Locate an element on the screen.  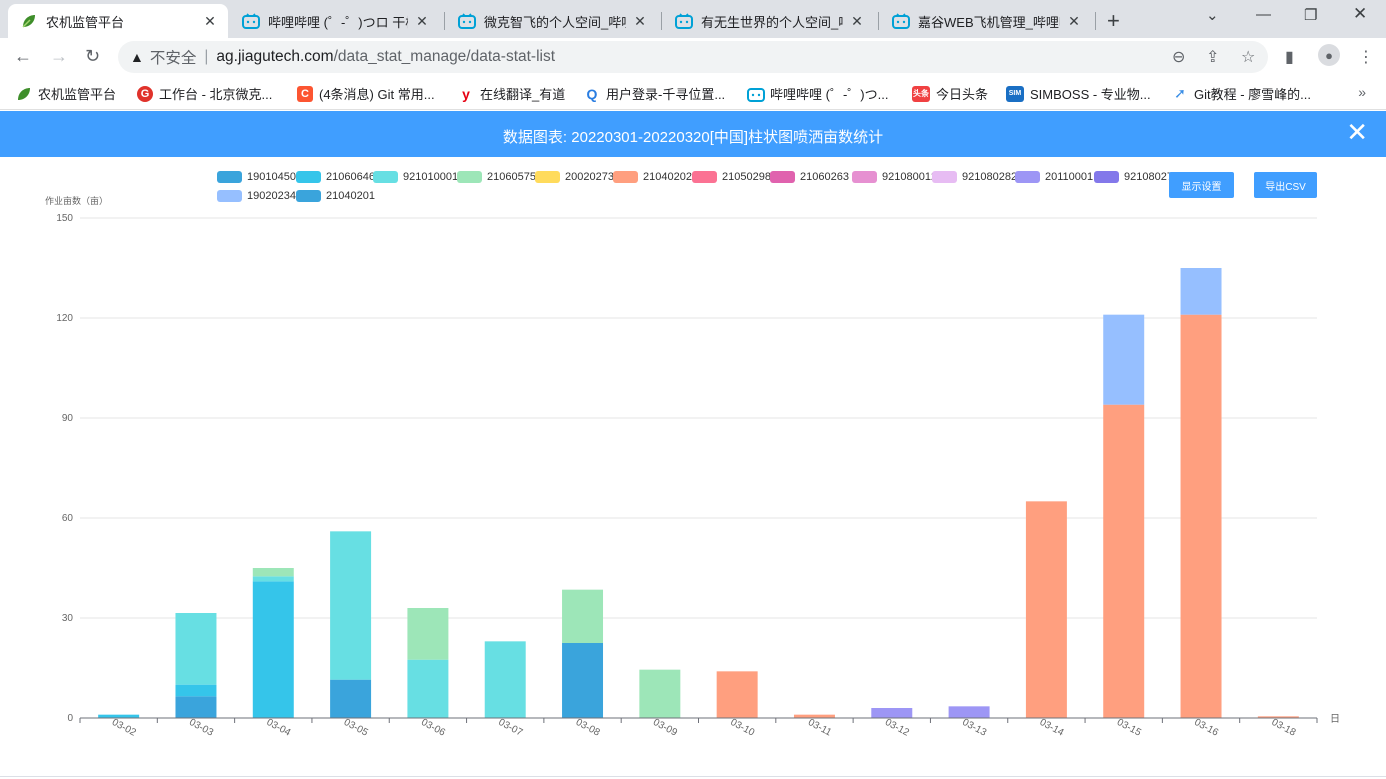
x-tick-label: 03-14 is located at coordinates (1052, 728).